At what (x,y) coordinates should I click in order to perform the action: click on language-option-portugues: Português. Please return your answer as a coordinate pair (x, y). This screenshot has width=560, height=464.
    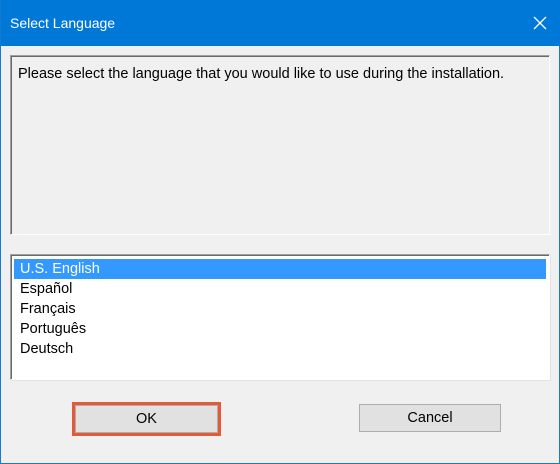
    Looking at the image, I should click on (280, 329).